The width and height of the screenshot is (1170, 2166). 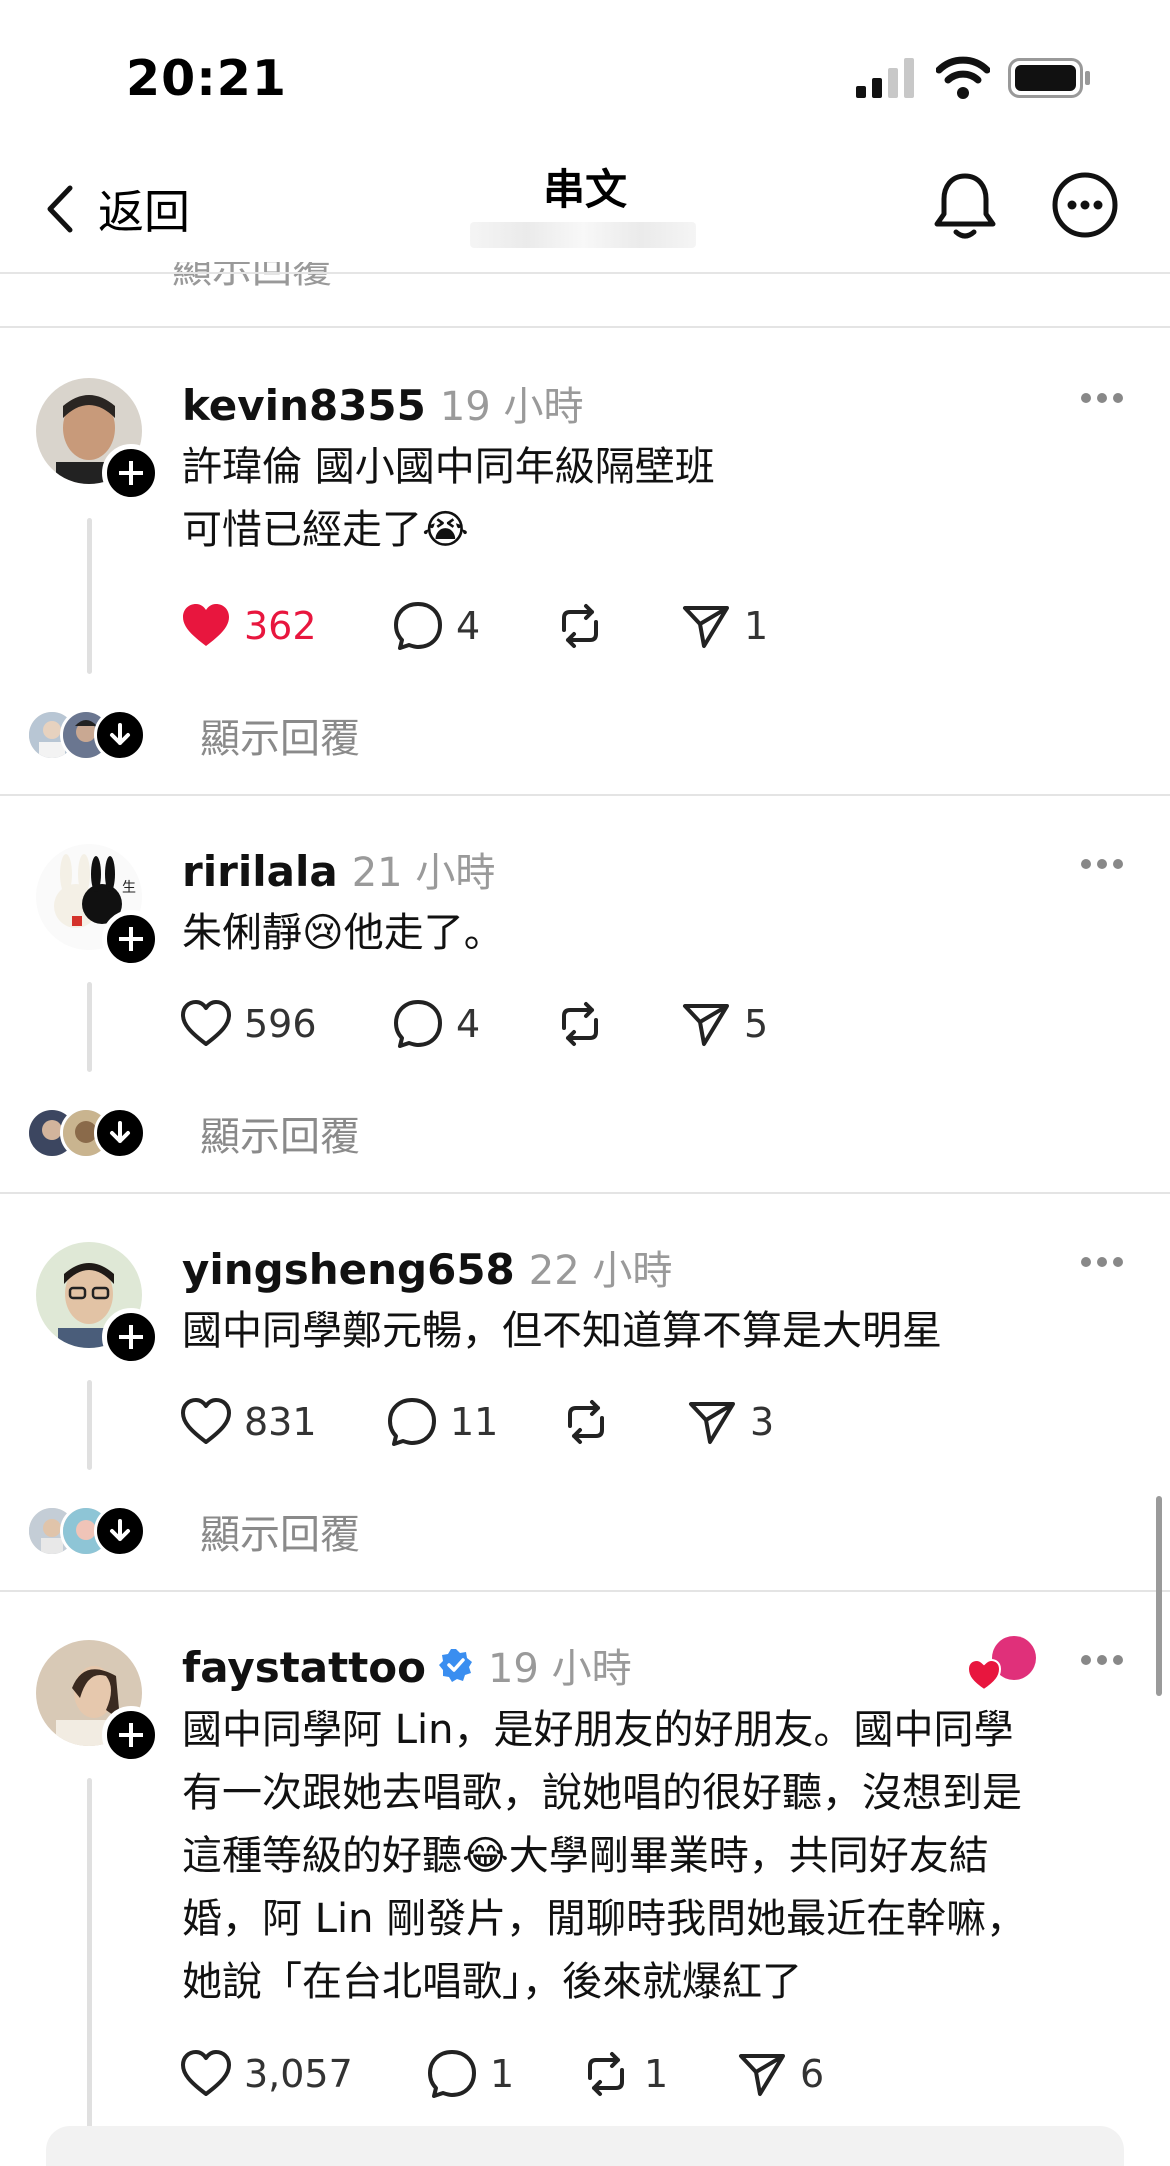 What do you see at coordinates (343, 933) in the screenshot?
I see `post-text: 朱俐靜😢他走了。` at bounding box center [343, 933].